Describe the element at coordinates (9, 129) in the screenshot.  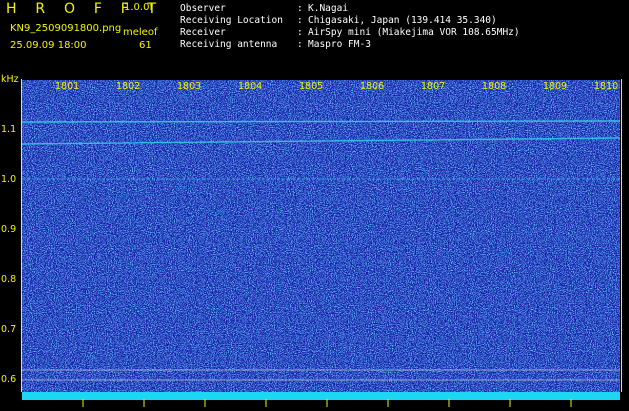
I see `y-tick-label: 1.1` at that location.